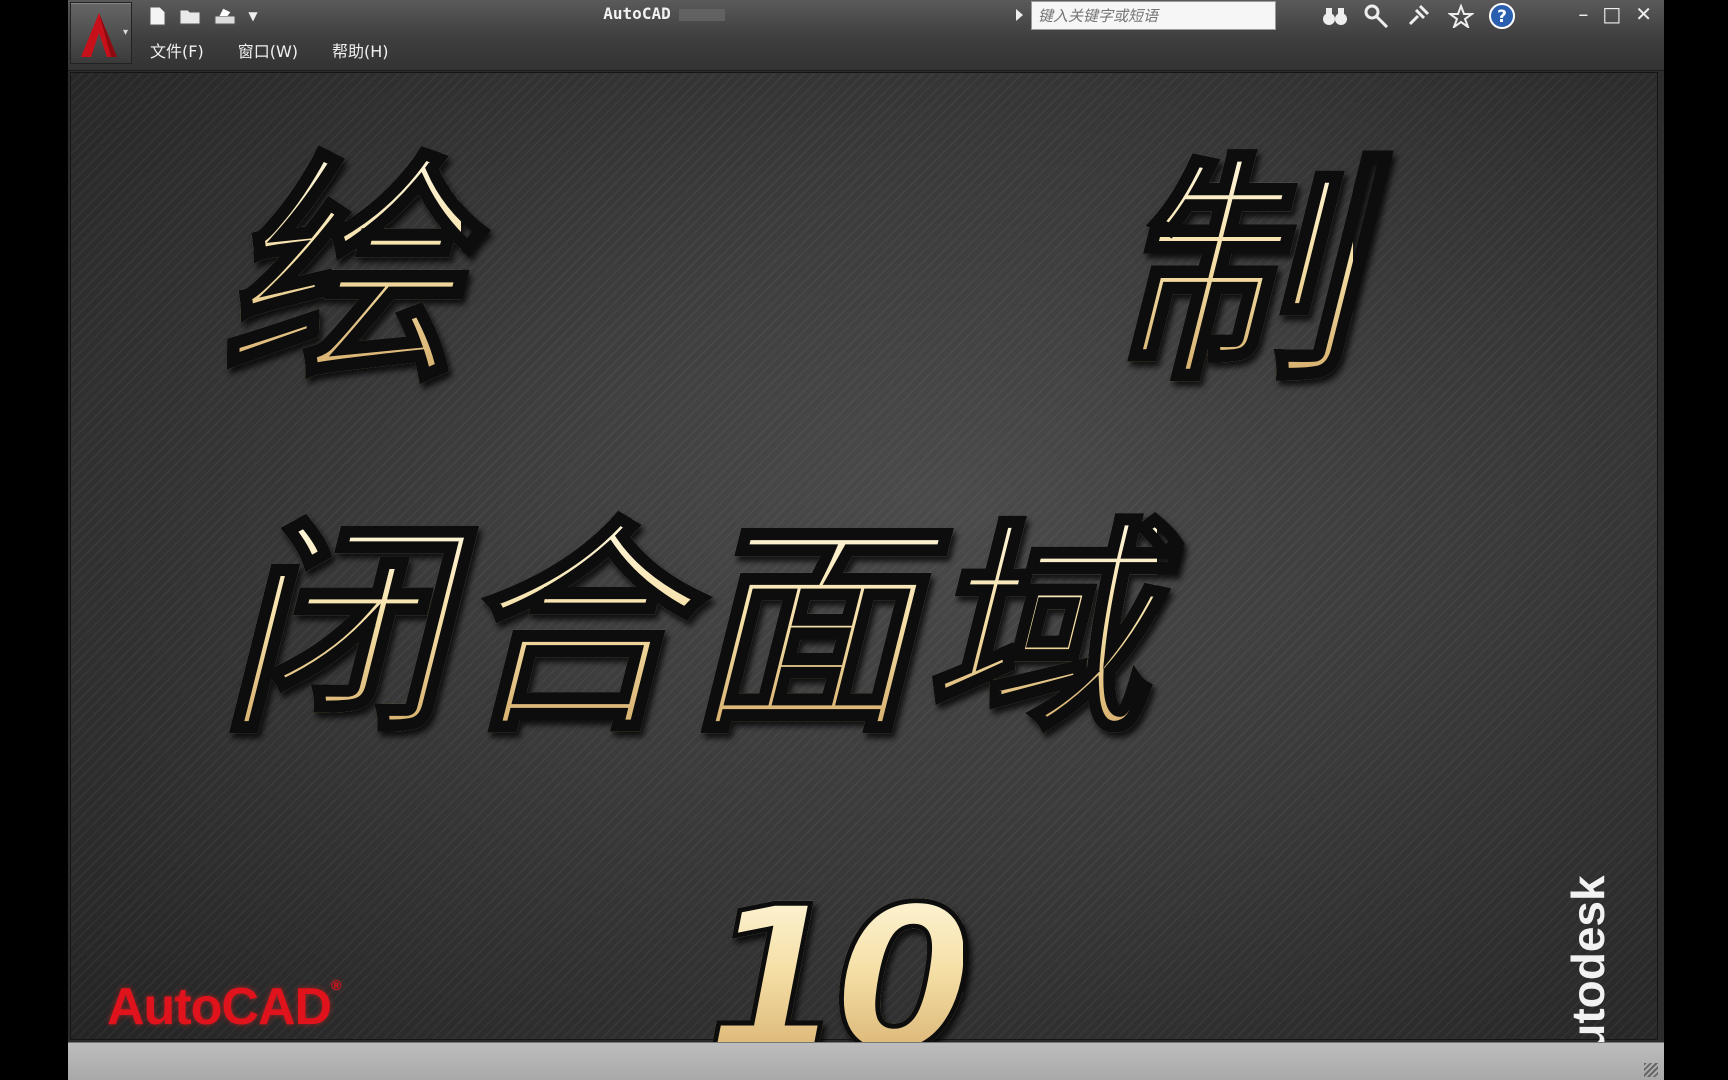 This screenshot has width=1728, height=1080. What do you see at coordinates (219, 1007) in the screenshot?
I see `autocad-logo-text: AutoCAD` at bounding box center [219, 1007].